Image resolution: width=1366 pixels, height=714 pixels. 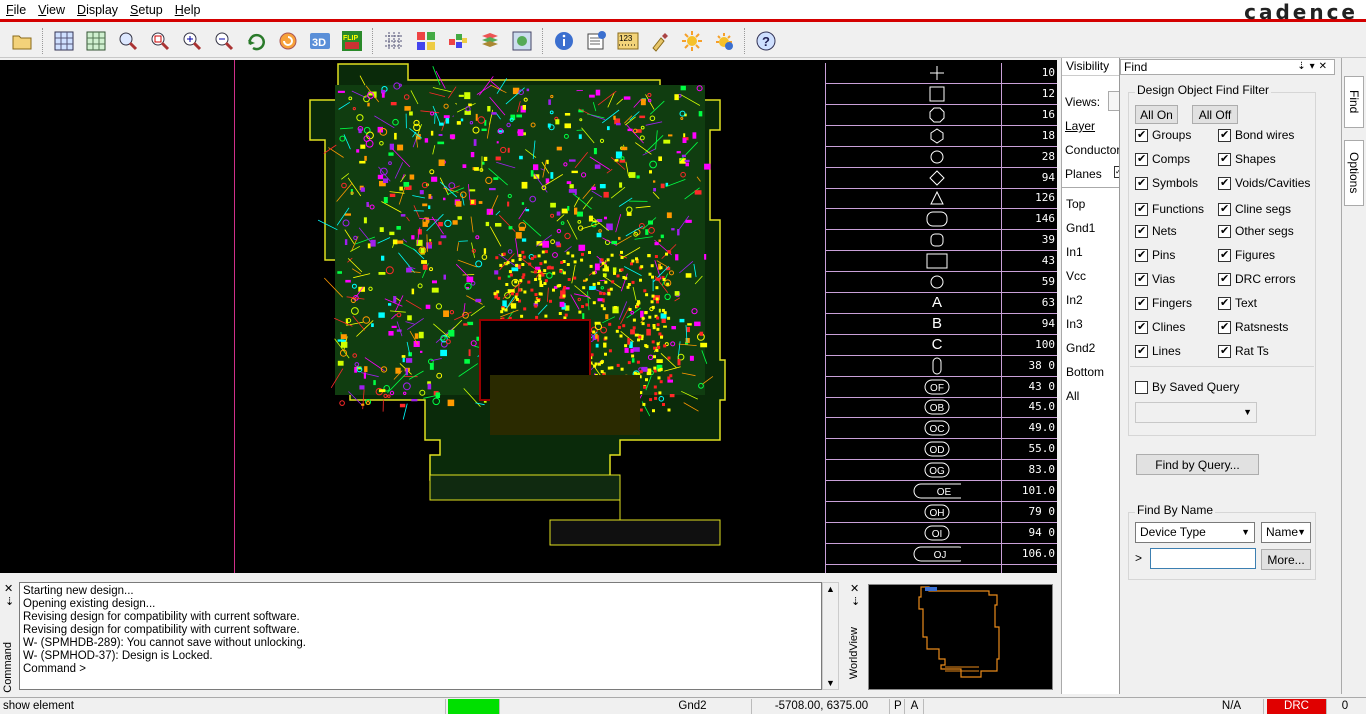 I want to click on open-folder-icon, so click(x=22, y=41).